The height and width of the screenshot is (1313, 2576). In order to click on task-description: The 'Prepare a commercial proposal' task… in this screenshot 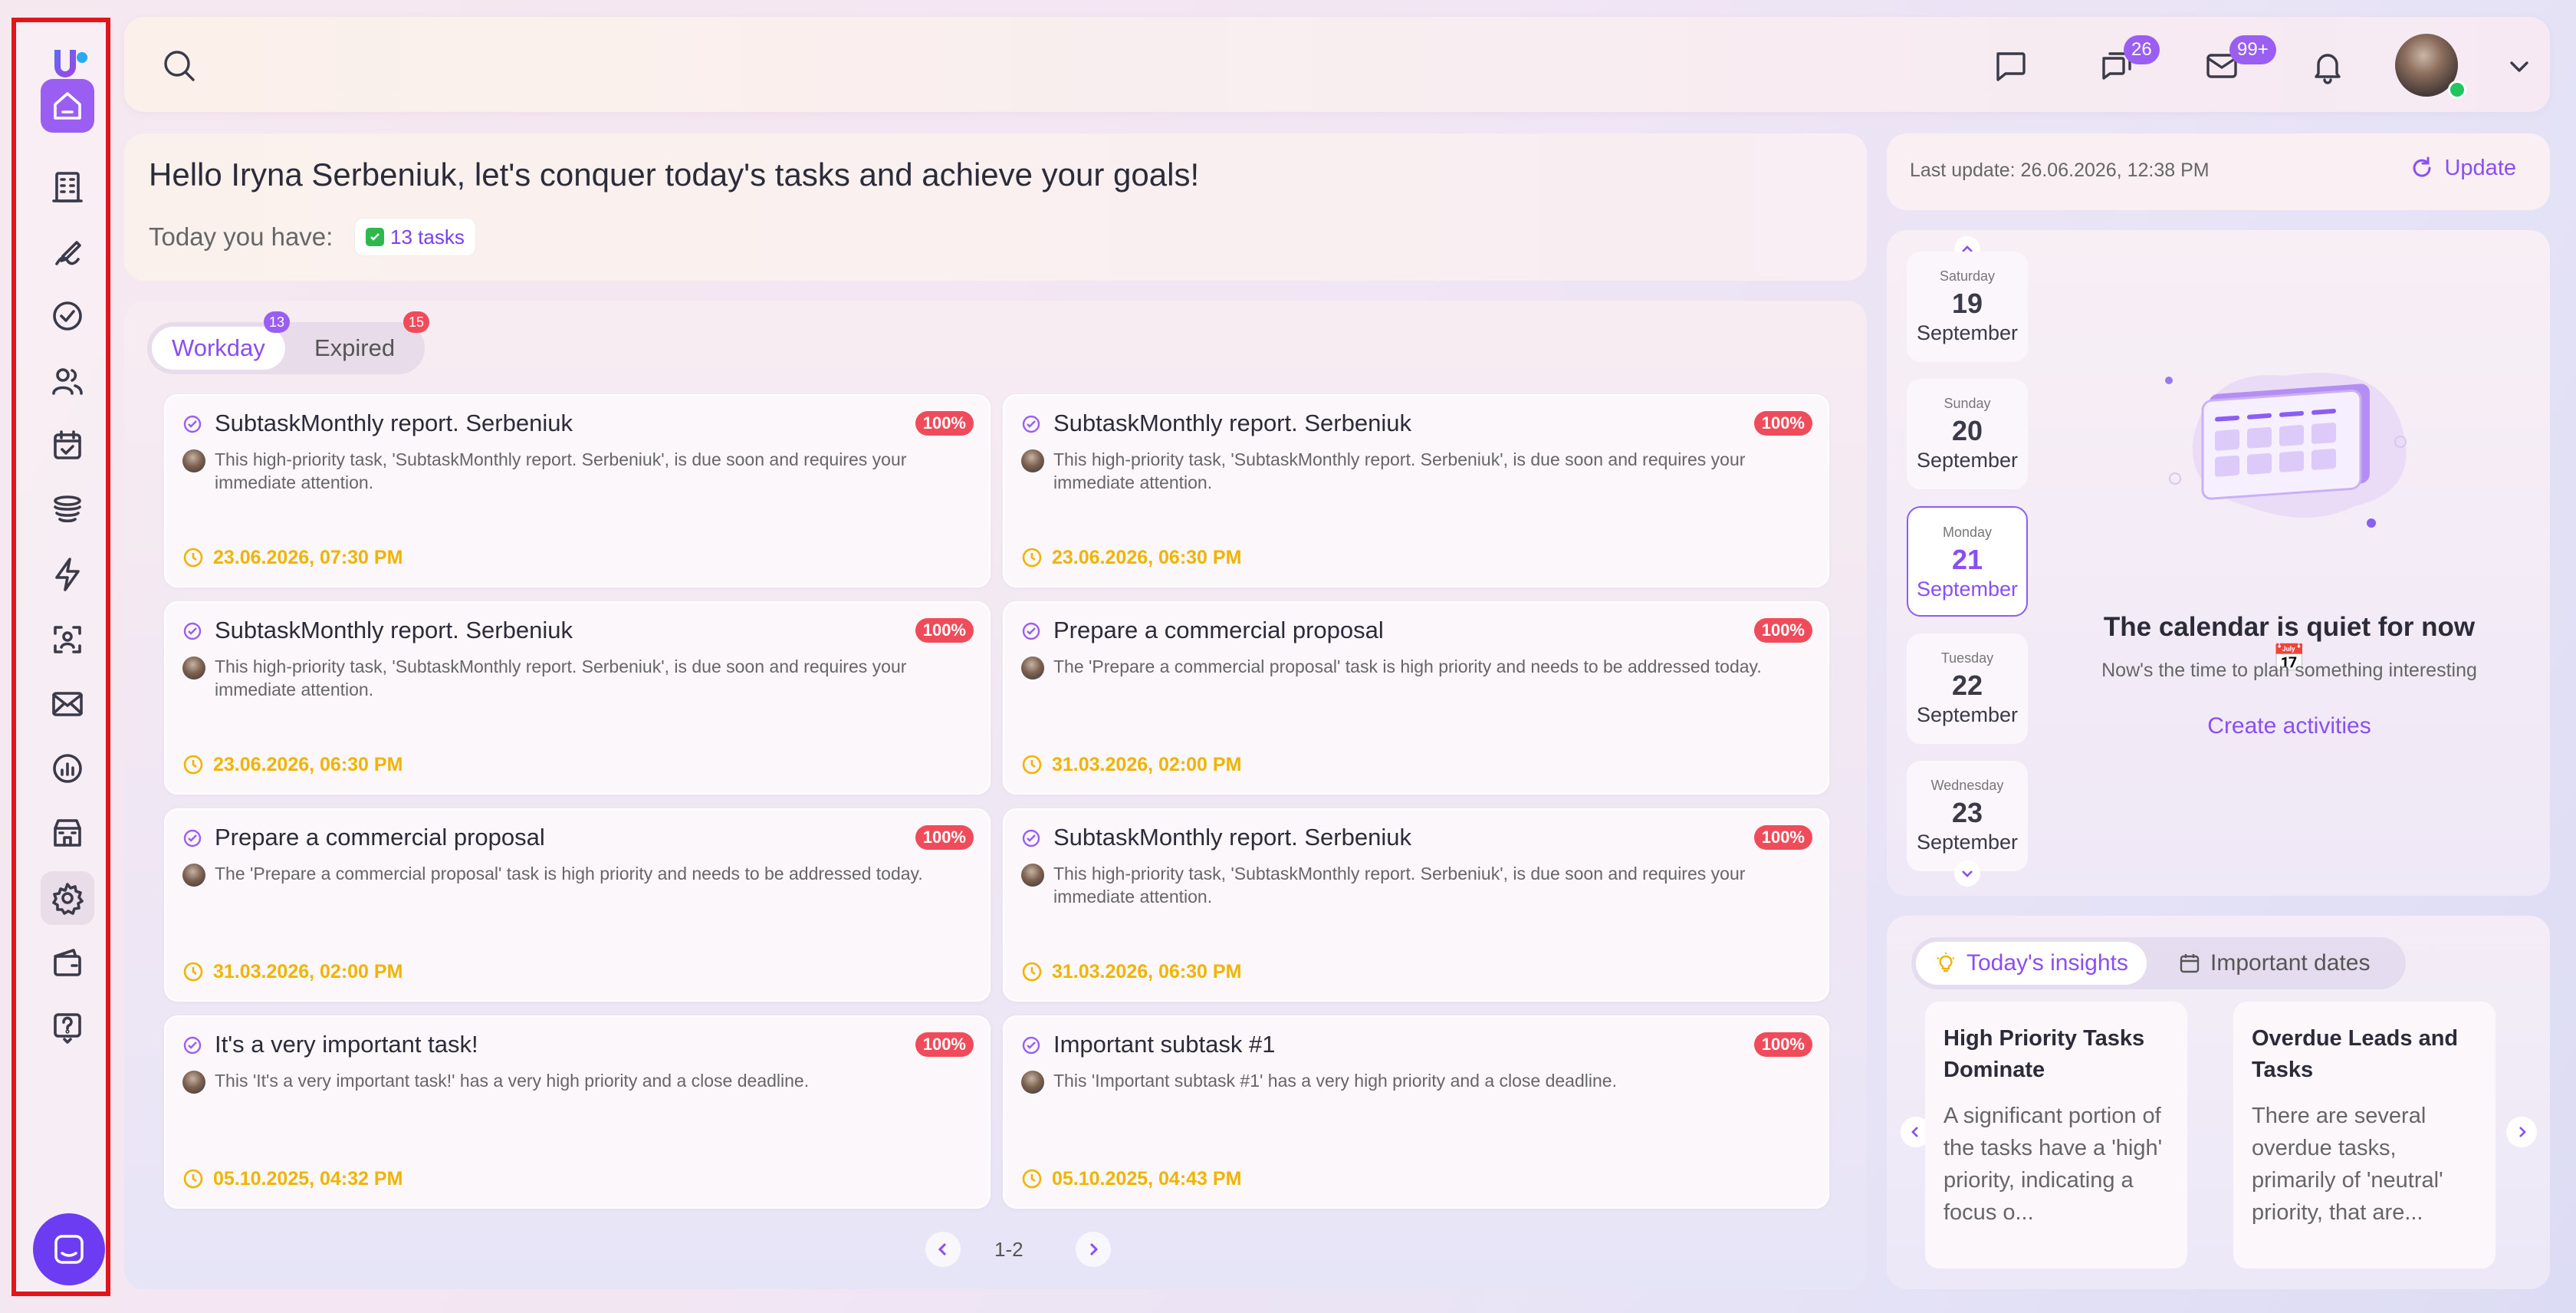, I will do `click(1407, 666)`.